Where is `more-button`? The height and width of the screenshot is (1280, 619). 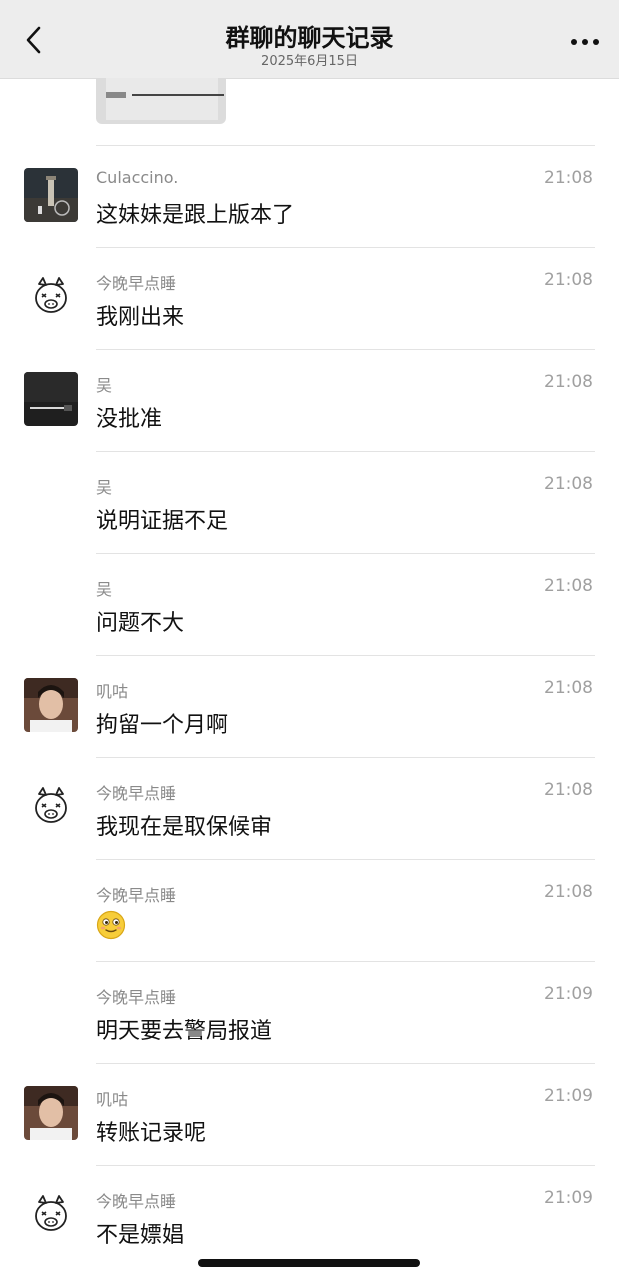 more-button is located at coordinates (585, 42).